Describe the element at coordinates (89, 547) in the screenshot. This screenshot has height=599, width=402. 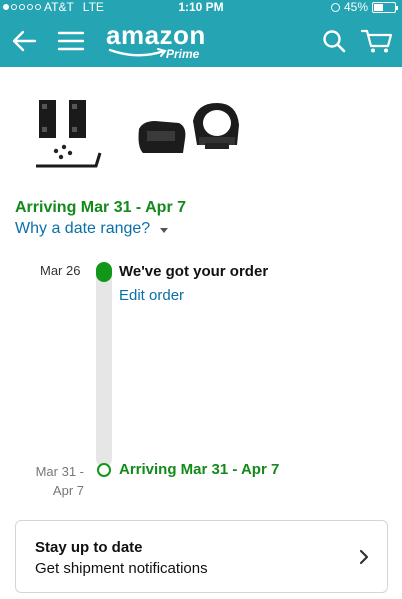
I see `card-title: Stay up to date` at that location.